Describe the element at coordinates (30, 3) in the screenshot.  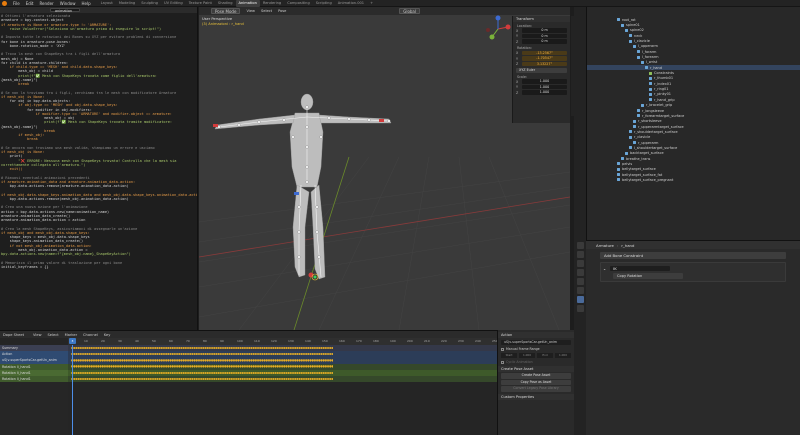
I see `menu-edit: Edit` at that location.